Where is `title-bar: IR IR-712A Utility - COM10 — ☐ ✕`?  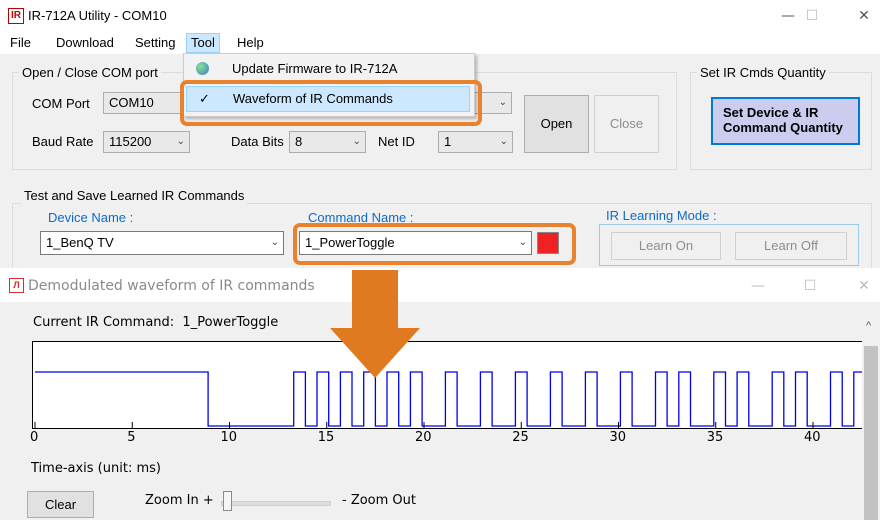
title-bar: IR IR-712A Utility - COM10 — ☐ ✕ is located at coordinates (440, 16).